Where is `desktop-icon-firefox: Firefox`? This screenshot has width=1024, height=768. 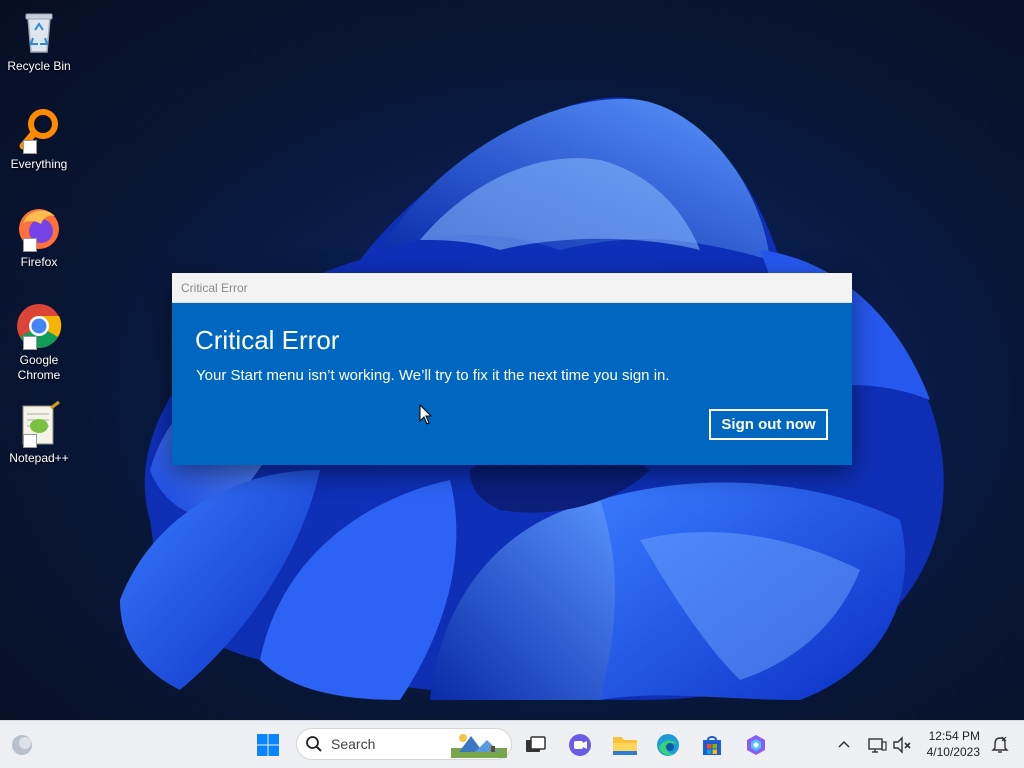
desktop-icon-firefox: Firefox is located at coordinates (39, 237).